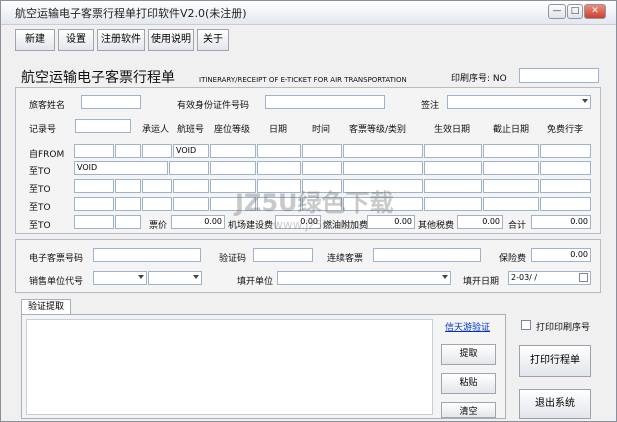 Image resolution: width=617 pixels, height=422 pixels. What do you see at coordinates (147, 255) in the screenshot?
I see `eticket-input` at bounding box center [147, 255].